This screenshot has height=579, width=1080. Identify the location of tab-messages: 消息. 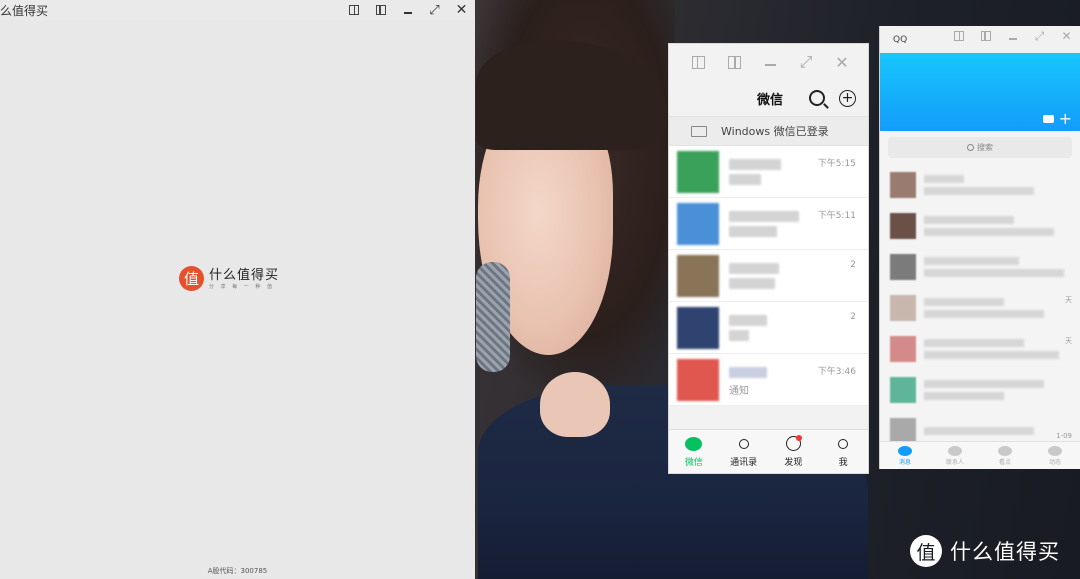
(905, 455).